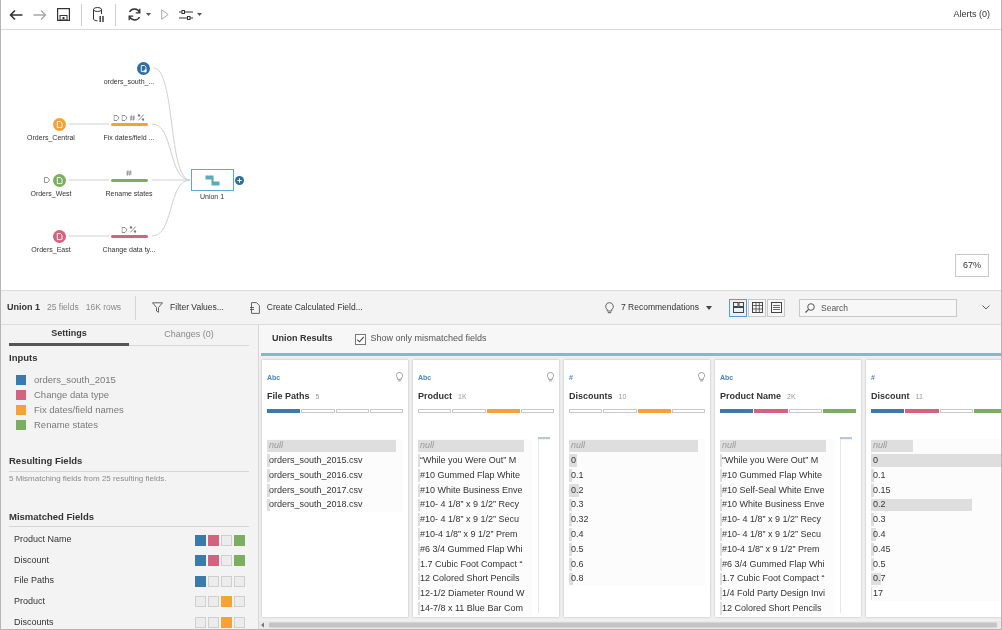  Describe the element at coordinates (75, 379) in the screenshot. I see `input-name: orders_south_2015` at that location.